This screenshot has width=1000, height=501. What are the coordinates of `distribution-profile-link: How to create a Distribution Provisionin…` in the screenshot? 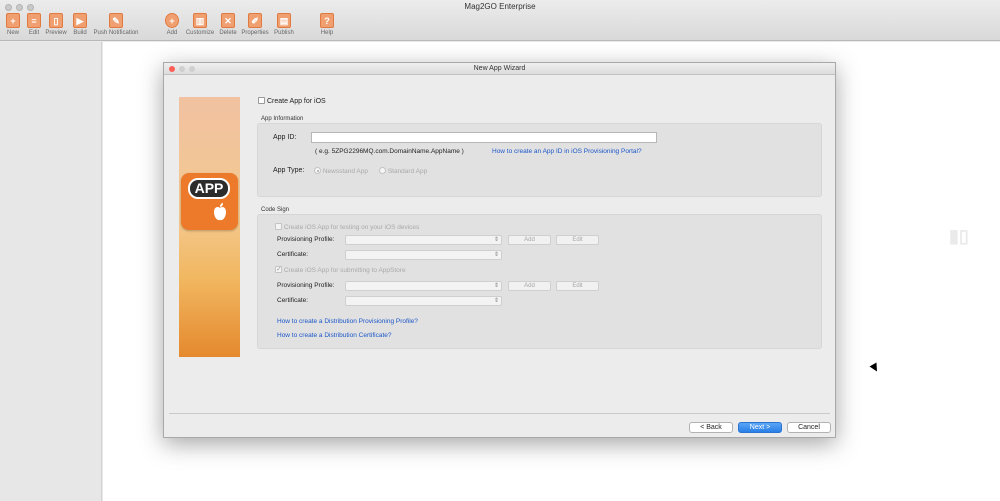 It's located at (347, 321).